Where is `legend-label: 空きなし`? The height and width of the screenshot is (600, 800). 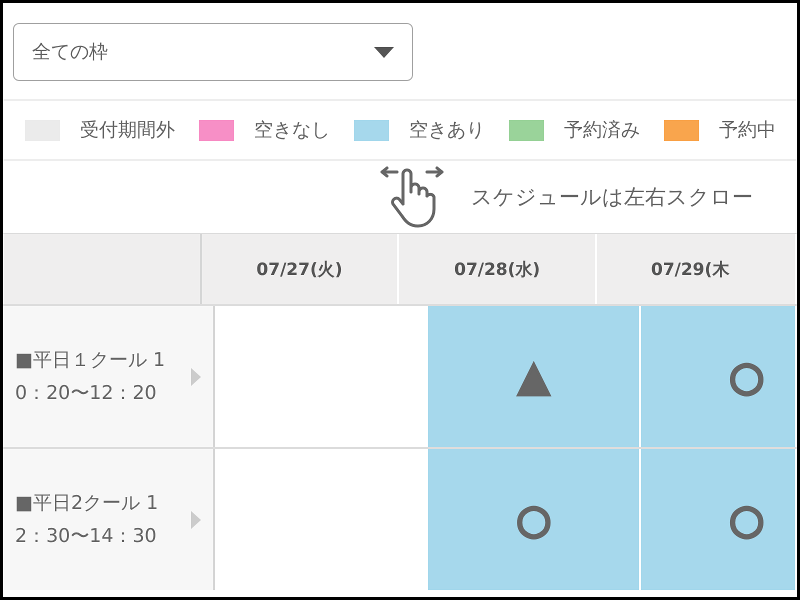 legend-label: 空きなし is located at coordinates (292, 130).